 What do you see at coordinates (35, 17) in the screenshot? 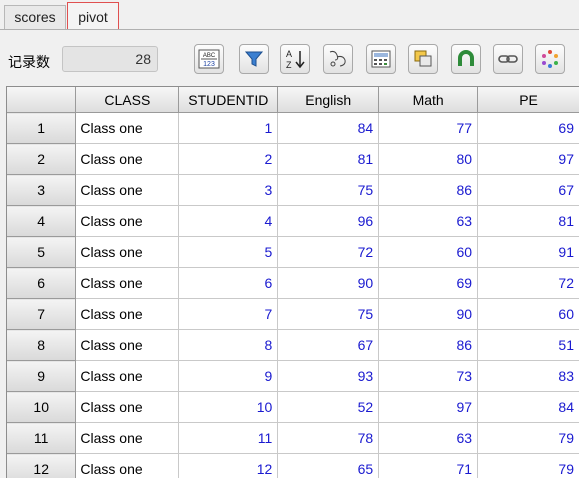
I see `tab-scores: scores` at bounding box center [35, 17].